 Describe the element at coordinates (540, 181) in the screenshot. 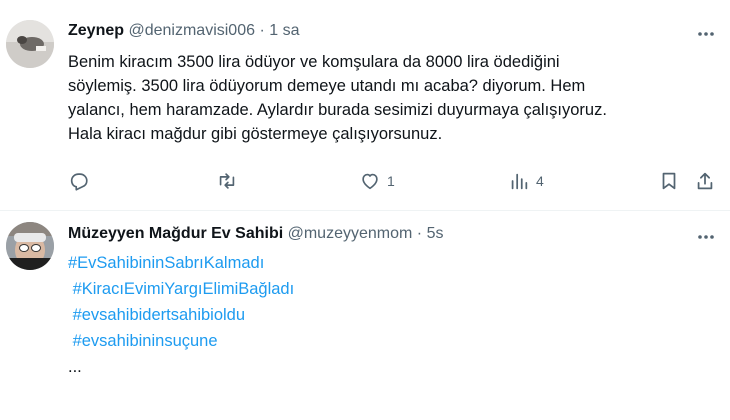

I see `views-count: 4` at that location.